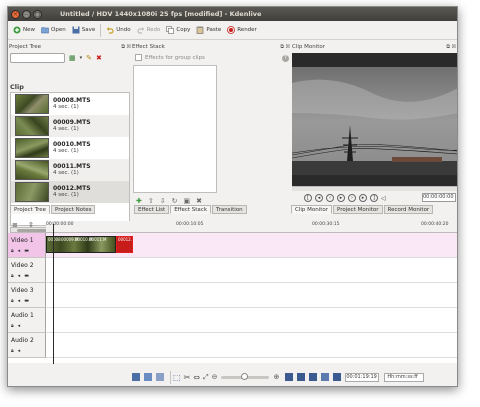 This screenshot has width=480, height=407. What do you see at coordinates (330, 198) in the screenshot?
I see `step-back-icon: ‹` at bounding box center [330, 198].